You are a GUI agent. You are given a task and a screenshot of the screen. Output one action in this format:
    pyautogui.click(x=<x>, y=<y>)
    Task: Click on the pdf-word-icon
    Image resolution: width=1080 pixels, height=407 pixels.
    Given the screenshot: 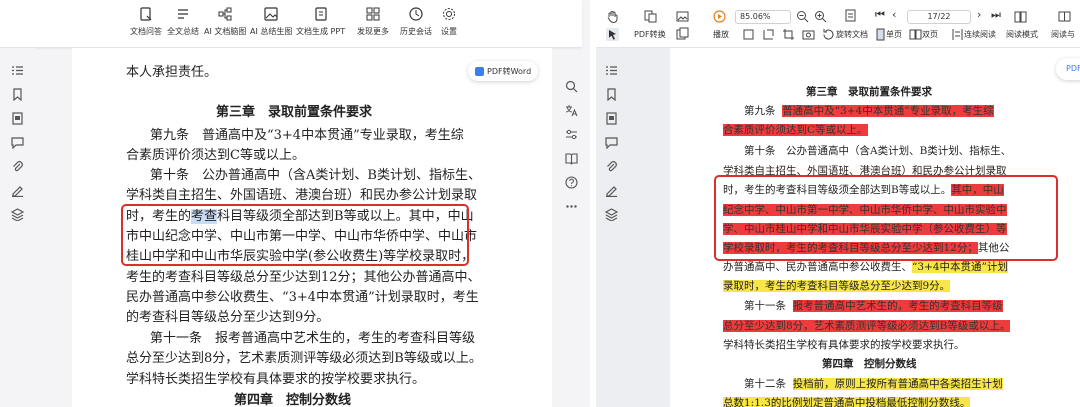 What is the action you would take?
    pyautogui.click(x=479, y=71)
    